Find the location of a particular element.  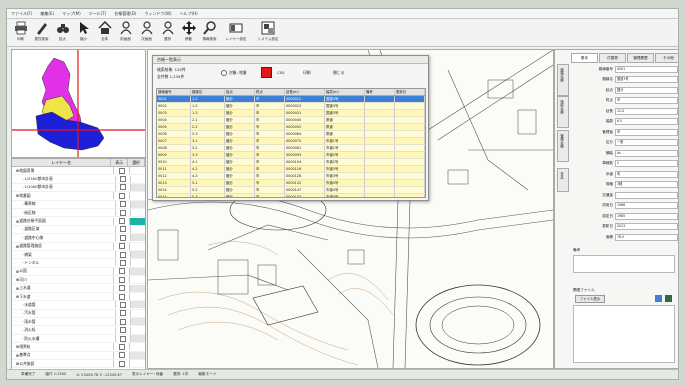

table-row: 0006 2-3 國分市 0000064 県道 is located at coordinates (291, 134).